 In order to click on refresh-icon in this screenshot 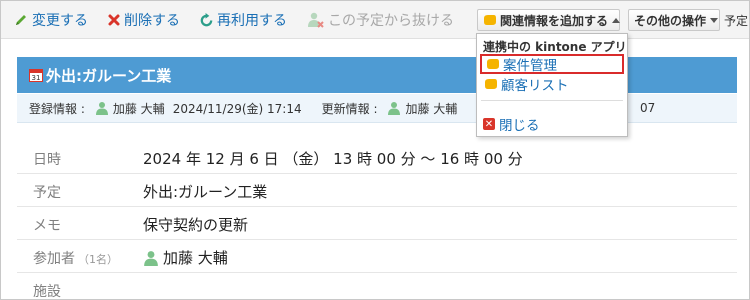, I will do `click(206, 19)`.